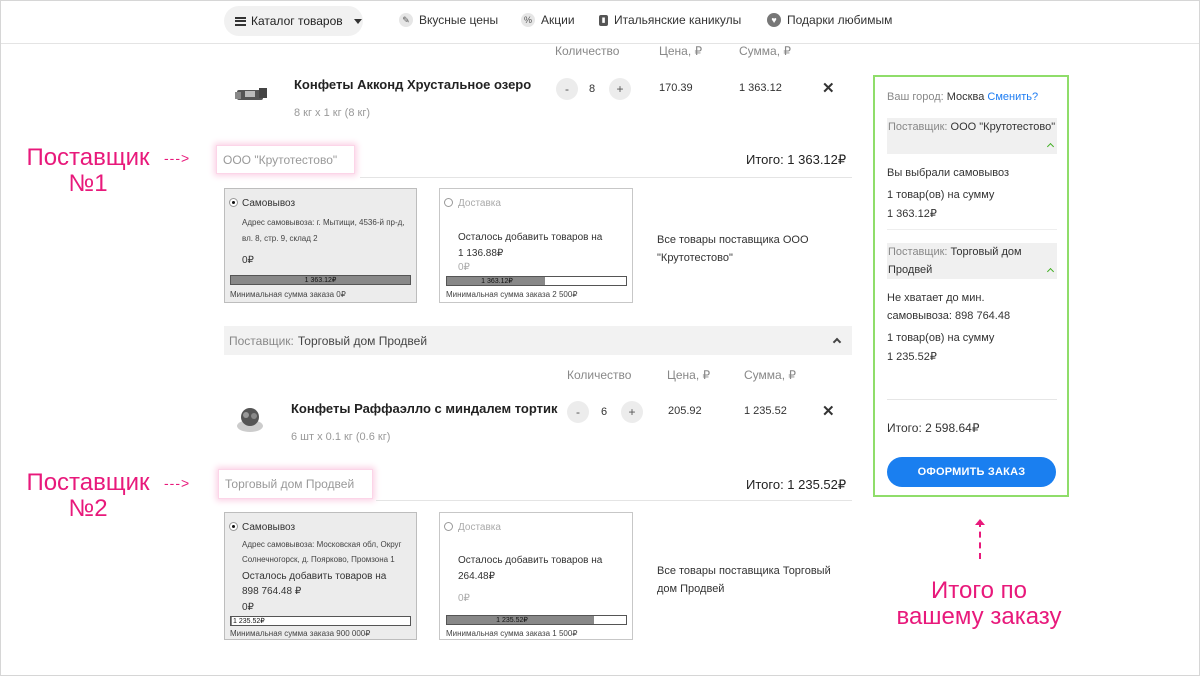 The width and height of the screenshot is (1200, 676). Describe the element at coordinates (796, 484) in the screenshot. I see `supplier-total: Итого: 1 235.52₽` at that location.